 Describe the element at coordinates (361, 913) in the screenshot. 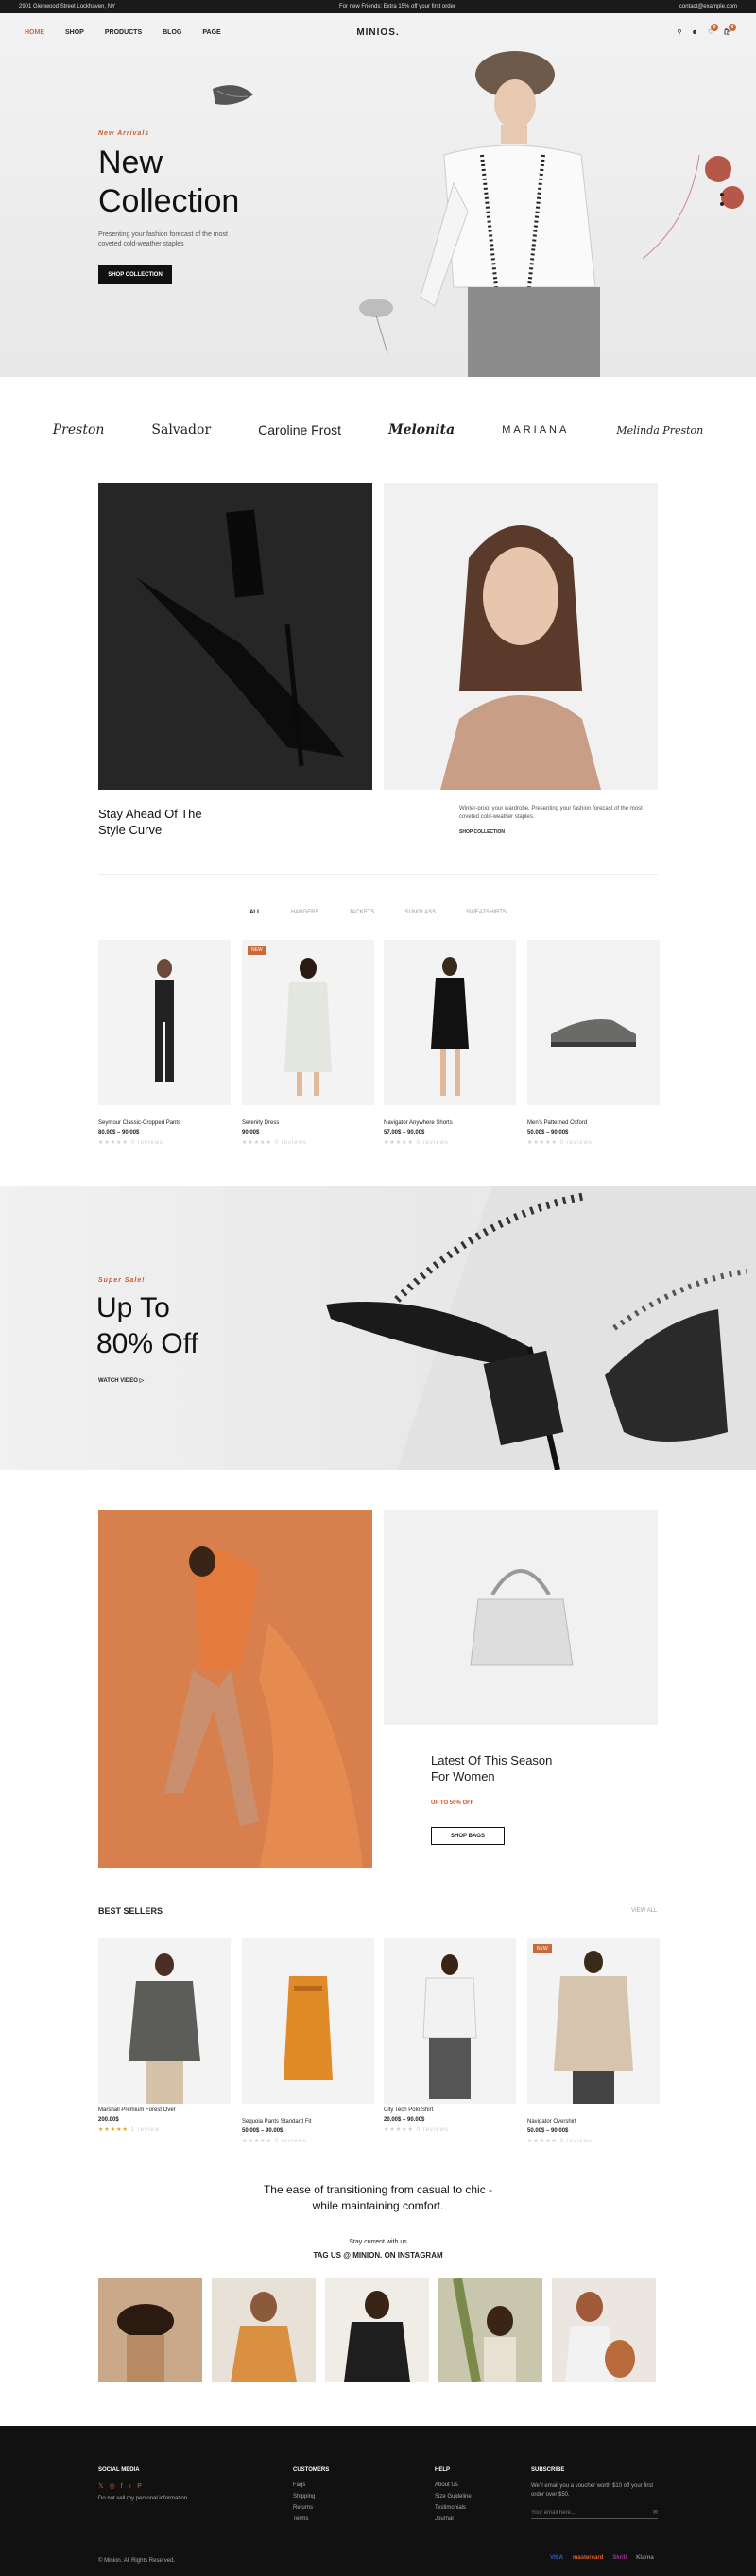

I see `tab-jackets: JACKETS` at that location.